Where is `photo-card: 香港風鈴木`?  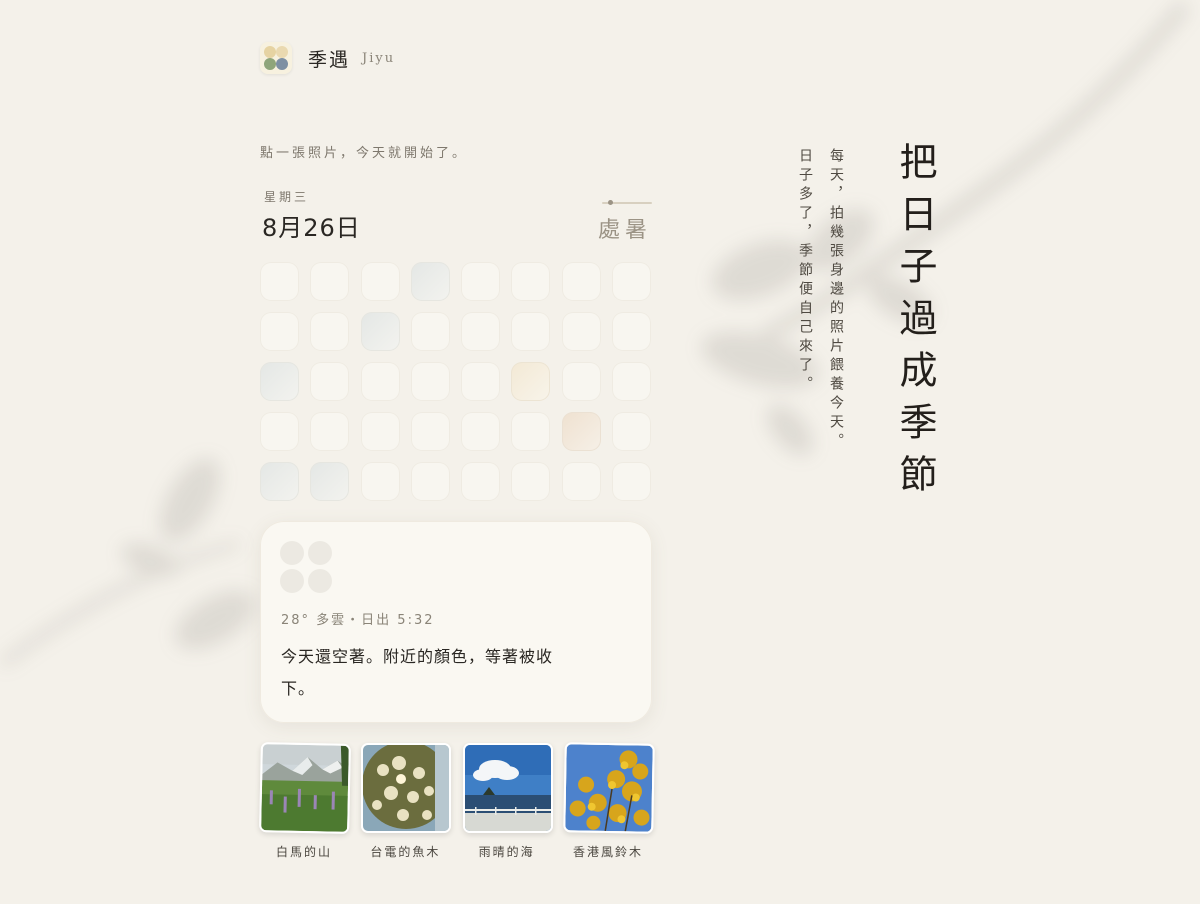
photo-card: 香港風鈴木 is located at coordinates (609, 801).